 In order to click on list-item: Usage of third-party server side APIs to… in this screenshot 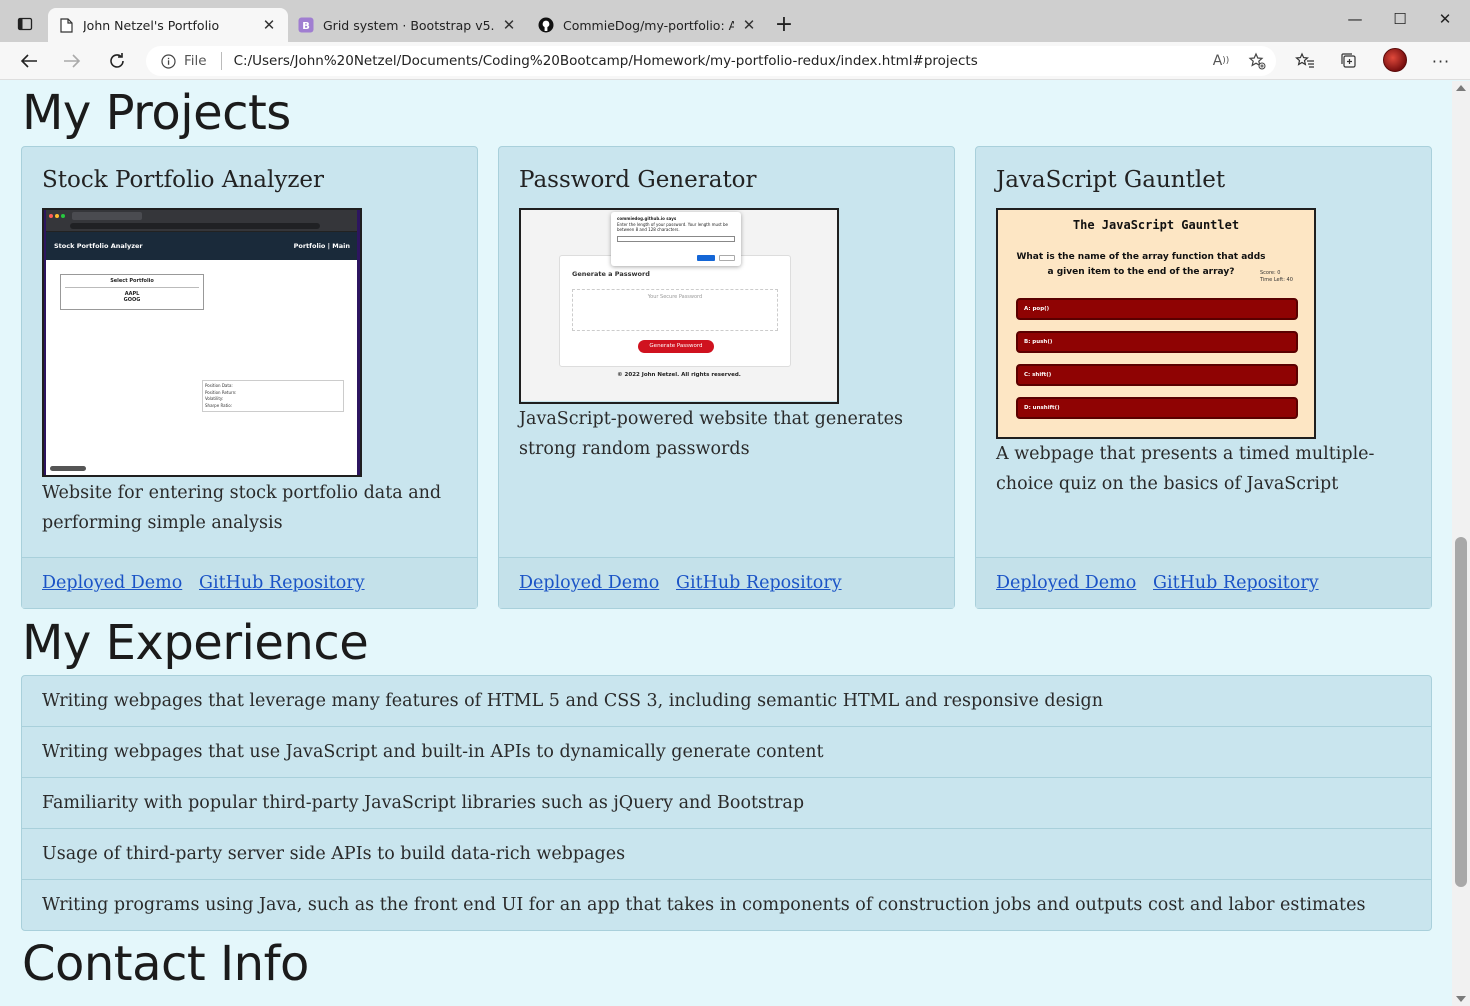, I will do `click(726, 854)`.